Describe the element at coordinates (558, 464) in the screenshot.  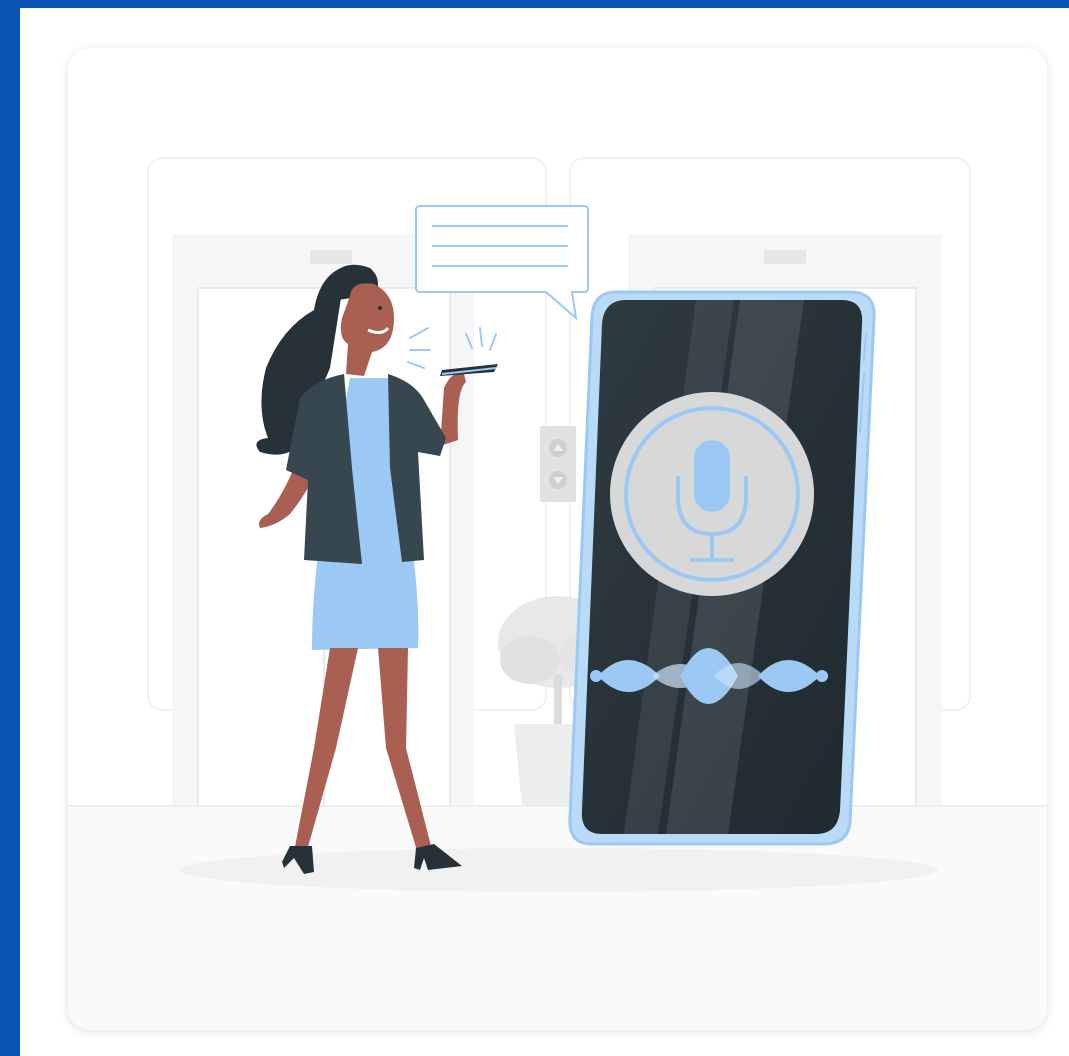
I see `elevator-buttons-icon` at that location.